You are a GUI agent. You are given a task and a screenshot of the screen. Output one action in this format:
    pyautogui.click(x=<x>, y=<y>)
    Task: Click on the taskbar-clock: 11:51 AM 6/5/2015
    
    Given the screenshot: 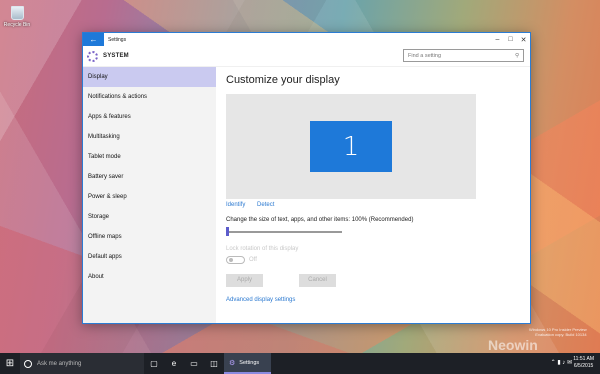 What is the action you would take?
    pyautogui.click(x=583, y=363)
    